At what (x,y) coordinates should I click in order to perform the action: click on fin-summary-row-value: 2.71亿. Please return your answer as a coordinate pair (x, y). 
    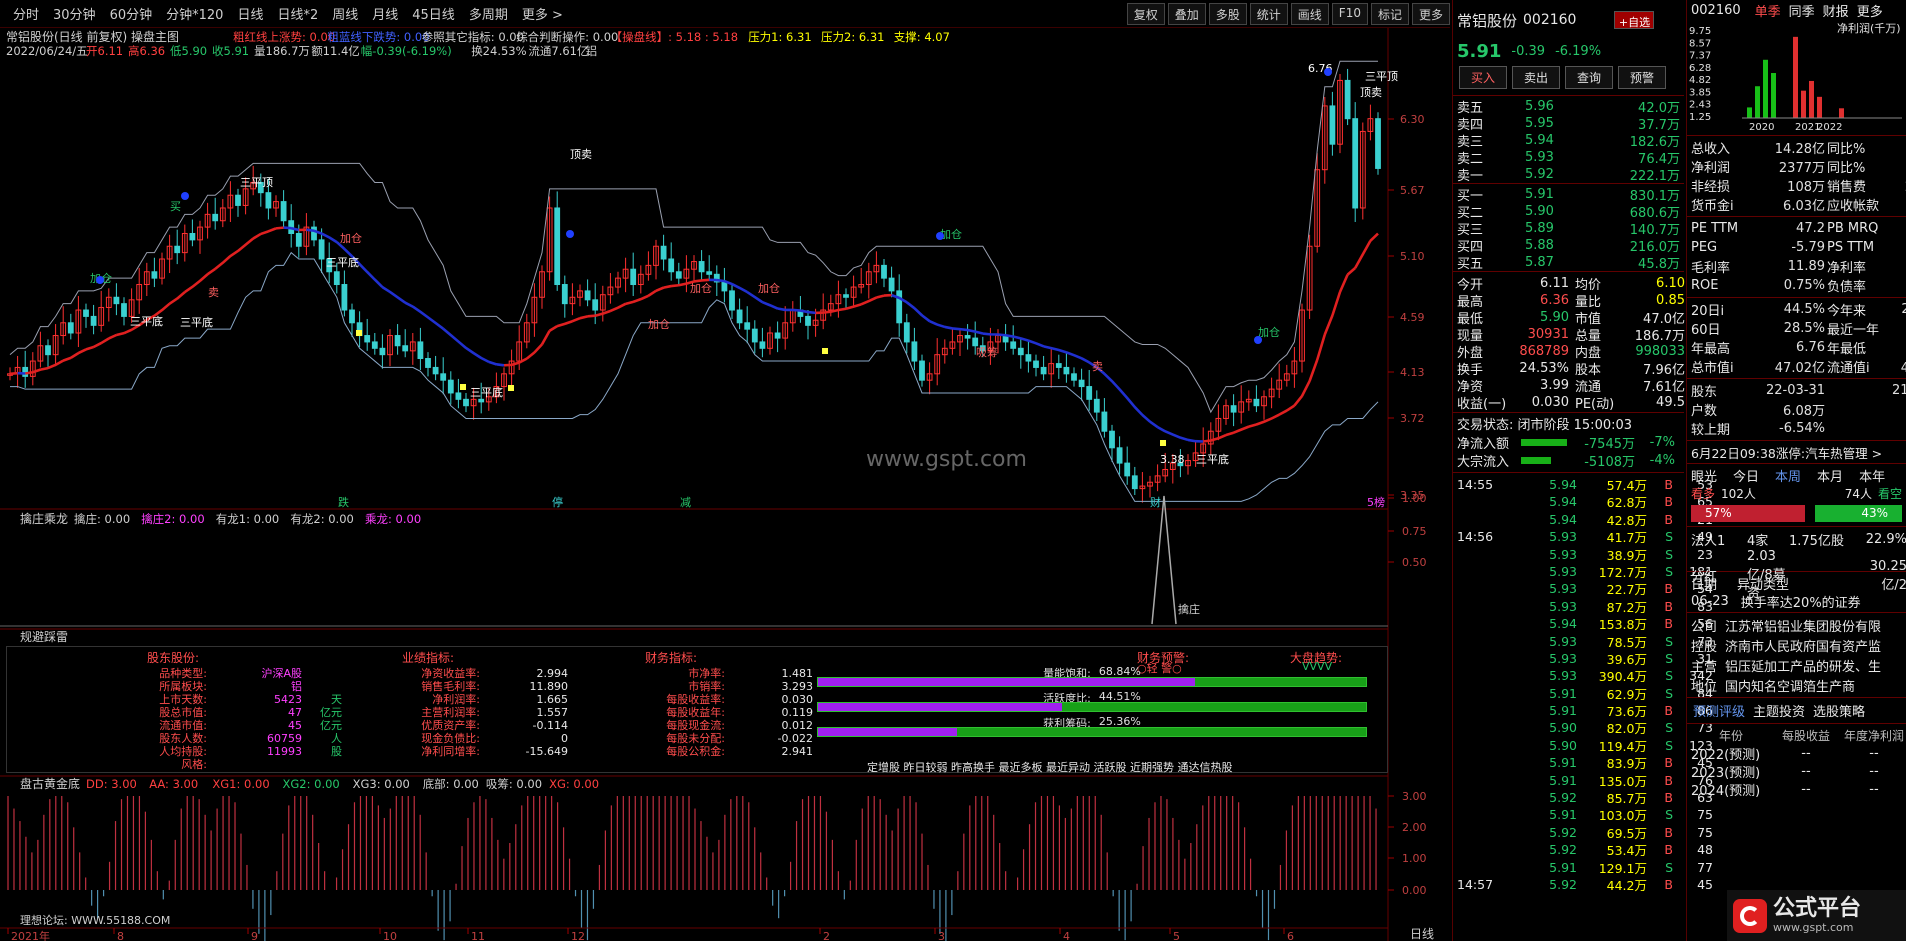
    Looking at the image, I should click on (1897, 204).